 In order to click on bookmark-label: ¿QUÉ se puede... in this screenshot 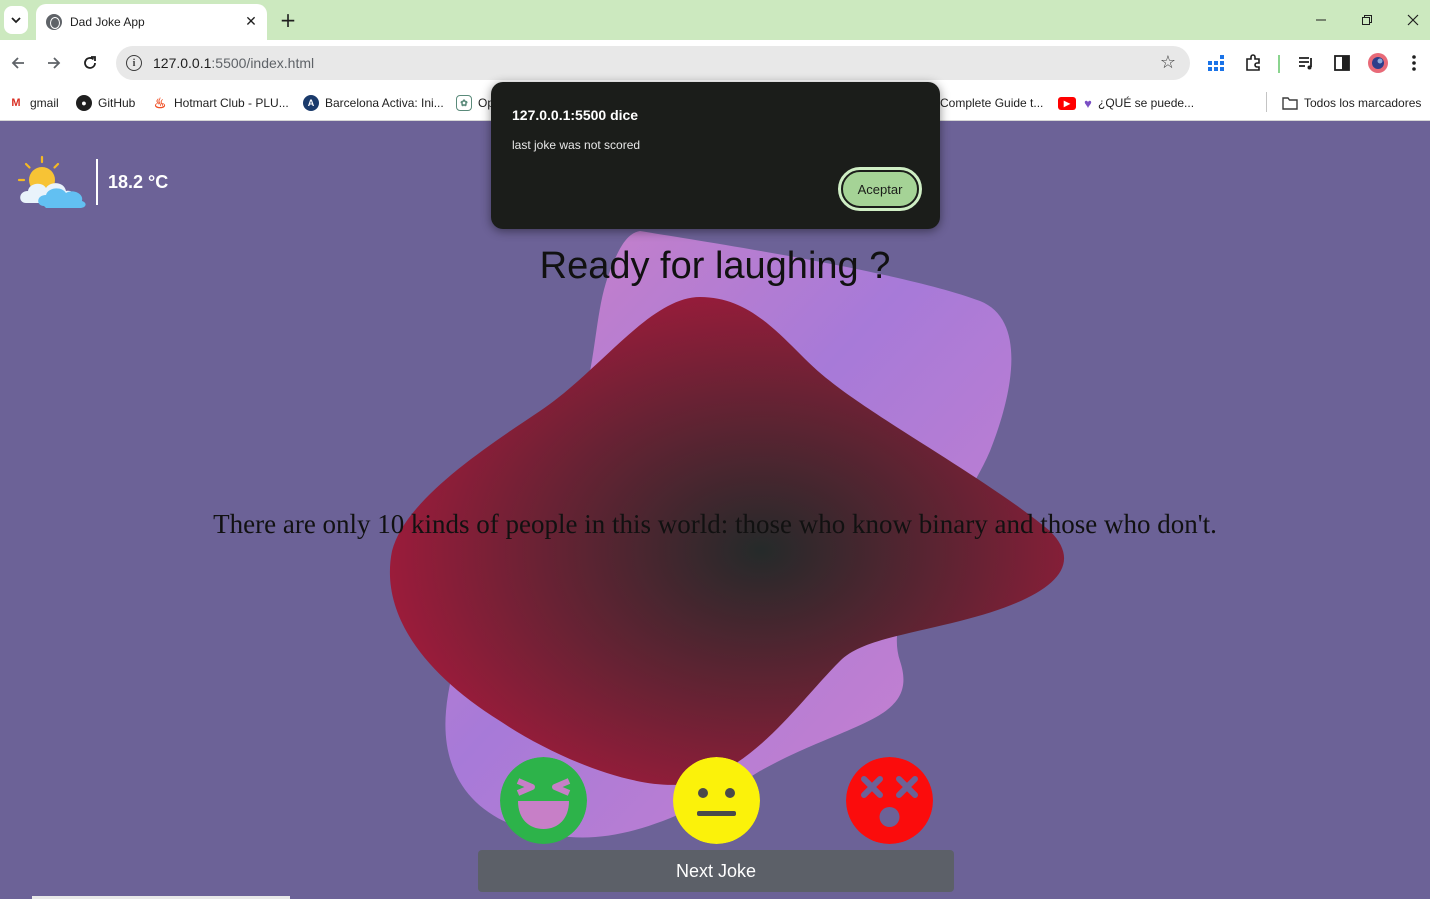, I will do `click(1146, 103)`.